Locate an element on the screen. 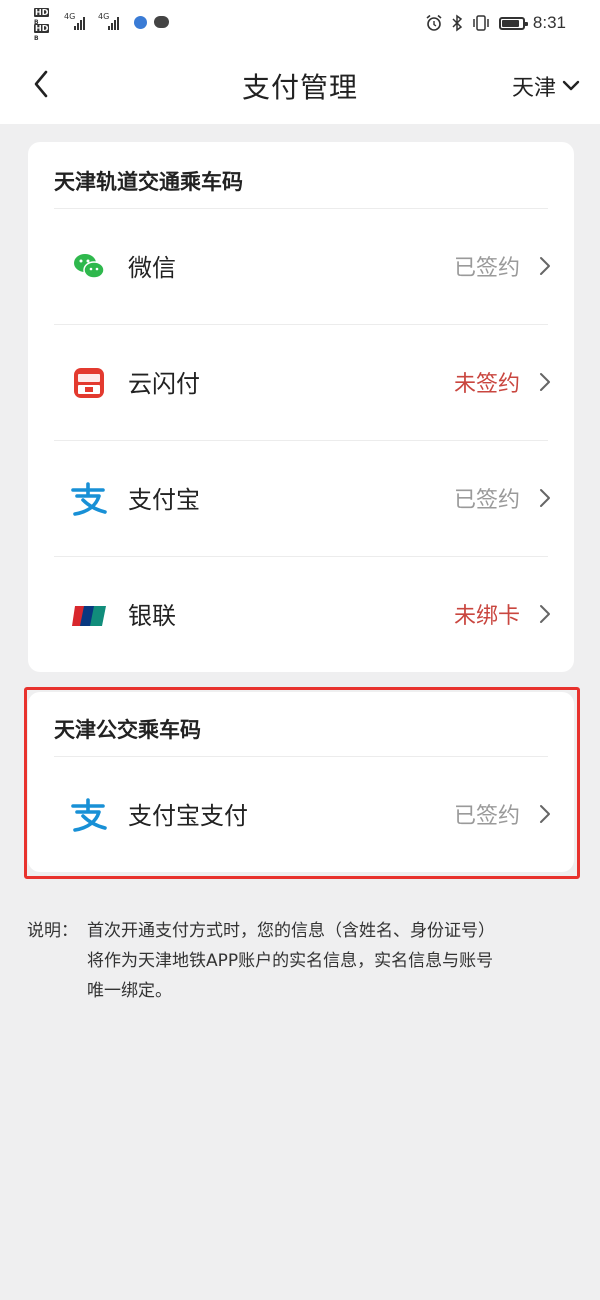  payment-status: 未绑卡 is located at coordinates (486, 616).